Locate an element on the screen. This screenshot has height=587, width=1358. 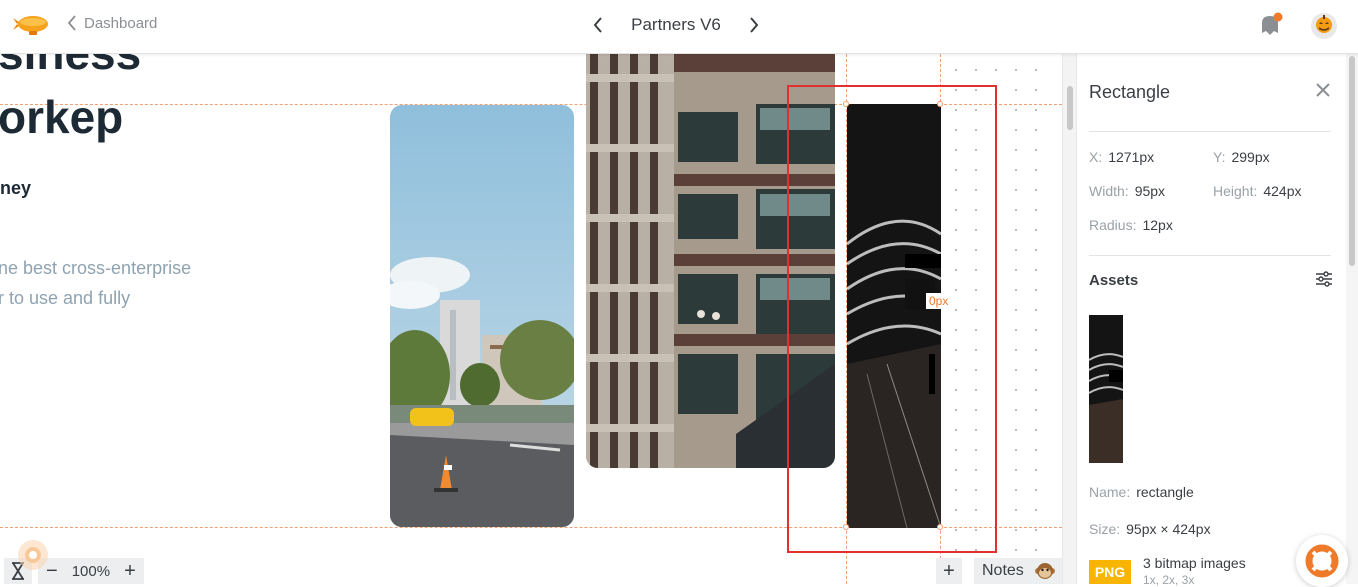
assets-heading: Assets is located at coordinates (1114, 280).